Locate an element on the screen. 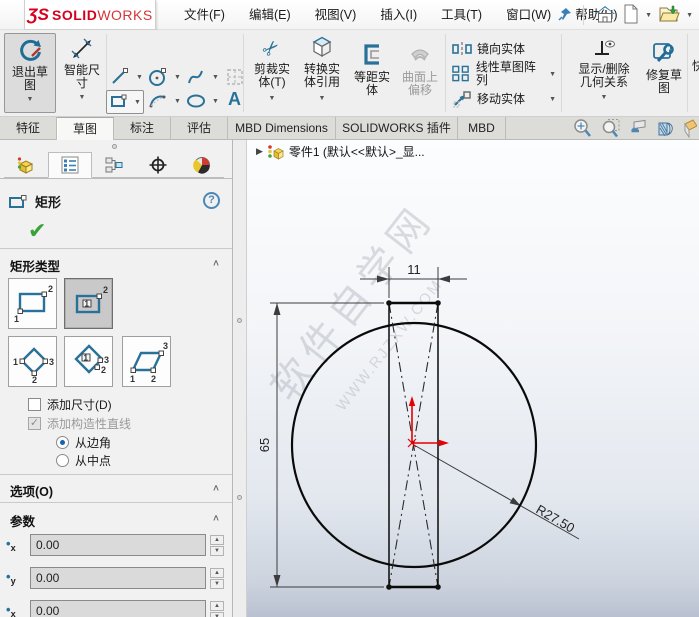 This screenshot has width=699, height=617. collapse-options-icon: ∧ is located at coordinates (216, 487).